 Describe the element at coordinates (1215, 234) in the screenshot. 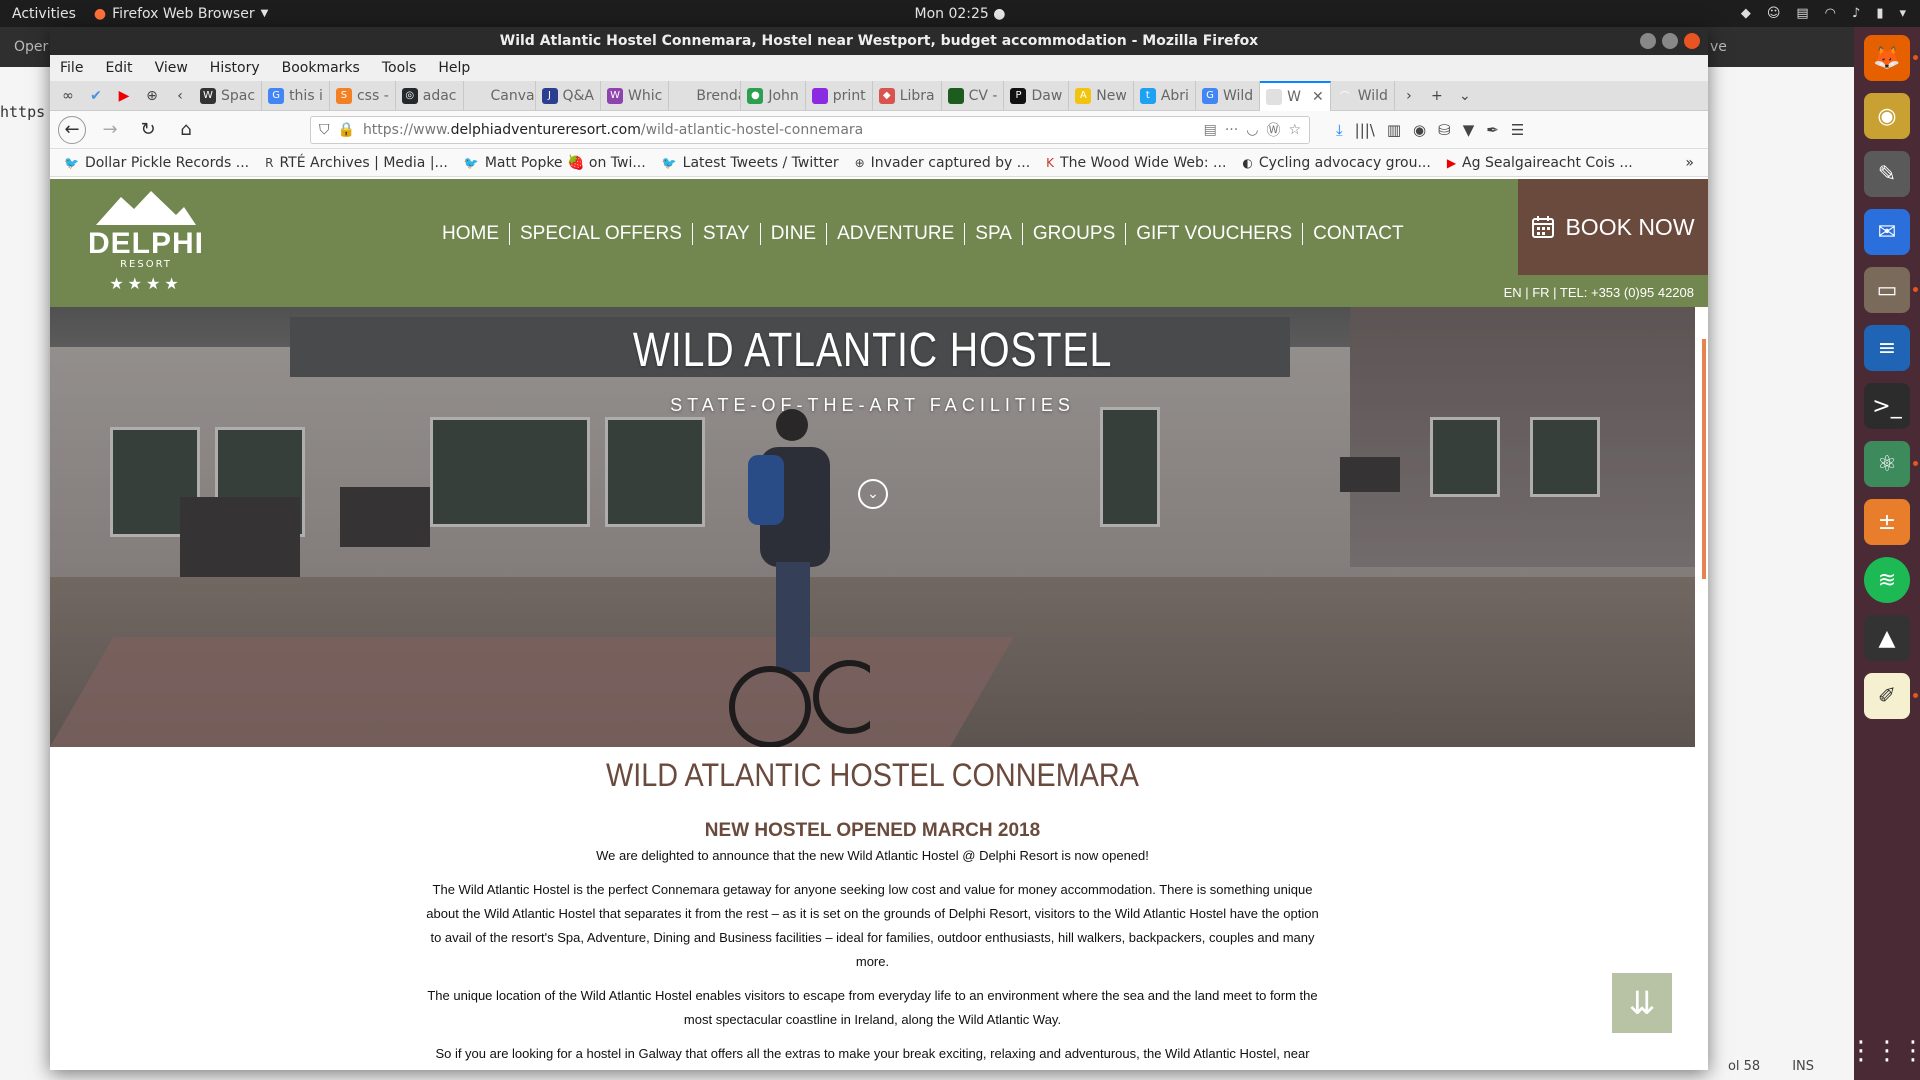

I see `nav-gift-vouchers: GIFT VOUCHERS` at that location.